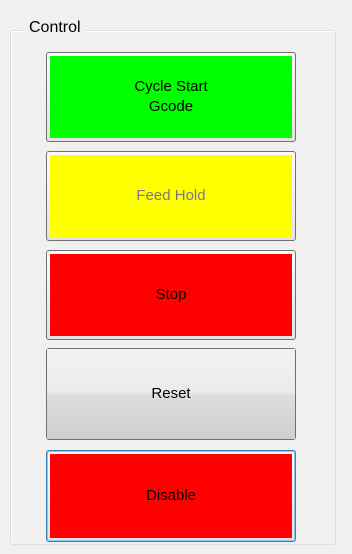  I want to click on stop-button: Stop, so click(171, 295).